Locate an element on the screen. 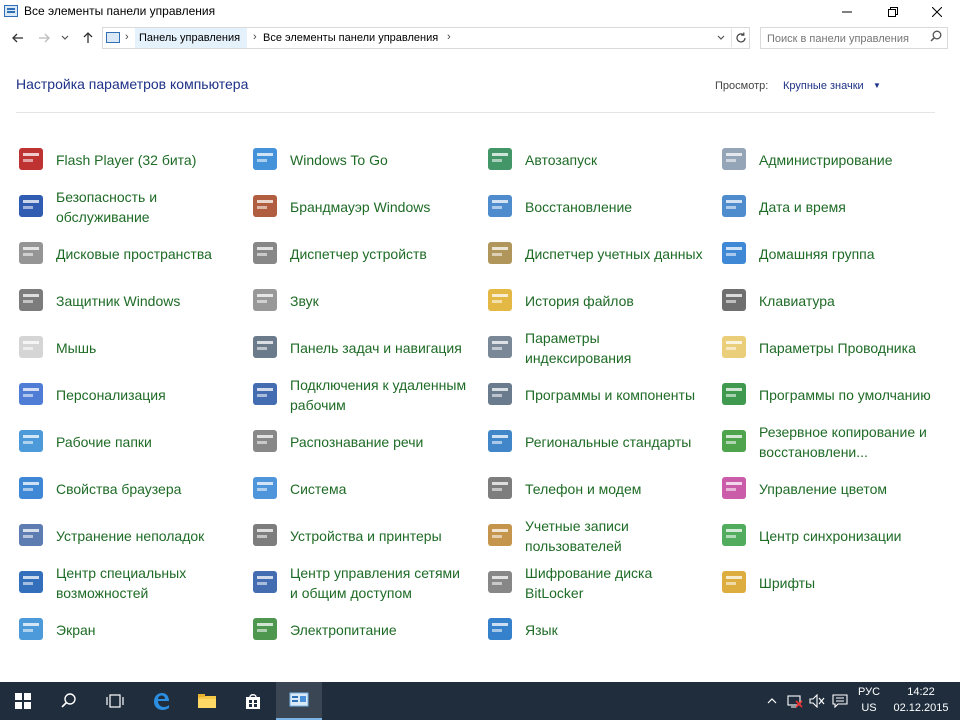  cp-item-sound: Звук is located at coordinates (362, 301).